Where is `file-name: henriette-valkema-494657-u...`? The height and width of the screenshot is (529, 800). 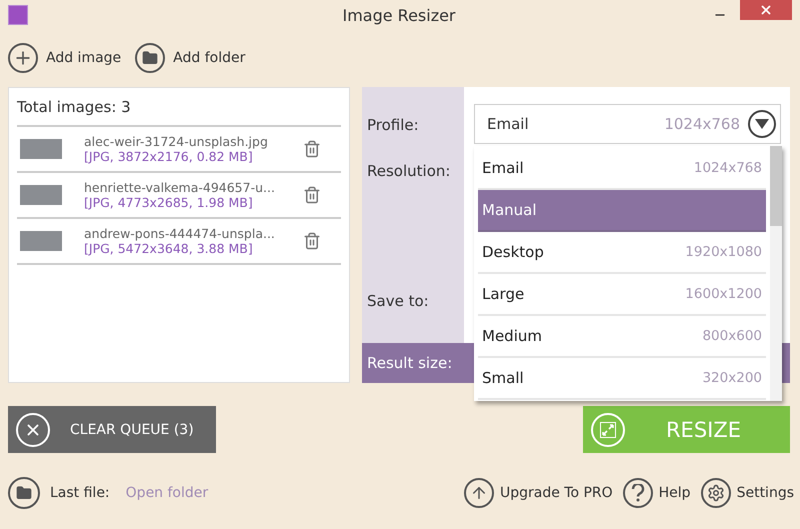 file-name: henriette-valkema-494657-u... is located at coordinates (180, 187).